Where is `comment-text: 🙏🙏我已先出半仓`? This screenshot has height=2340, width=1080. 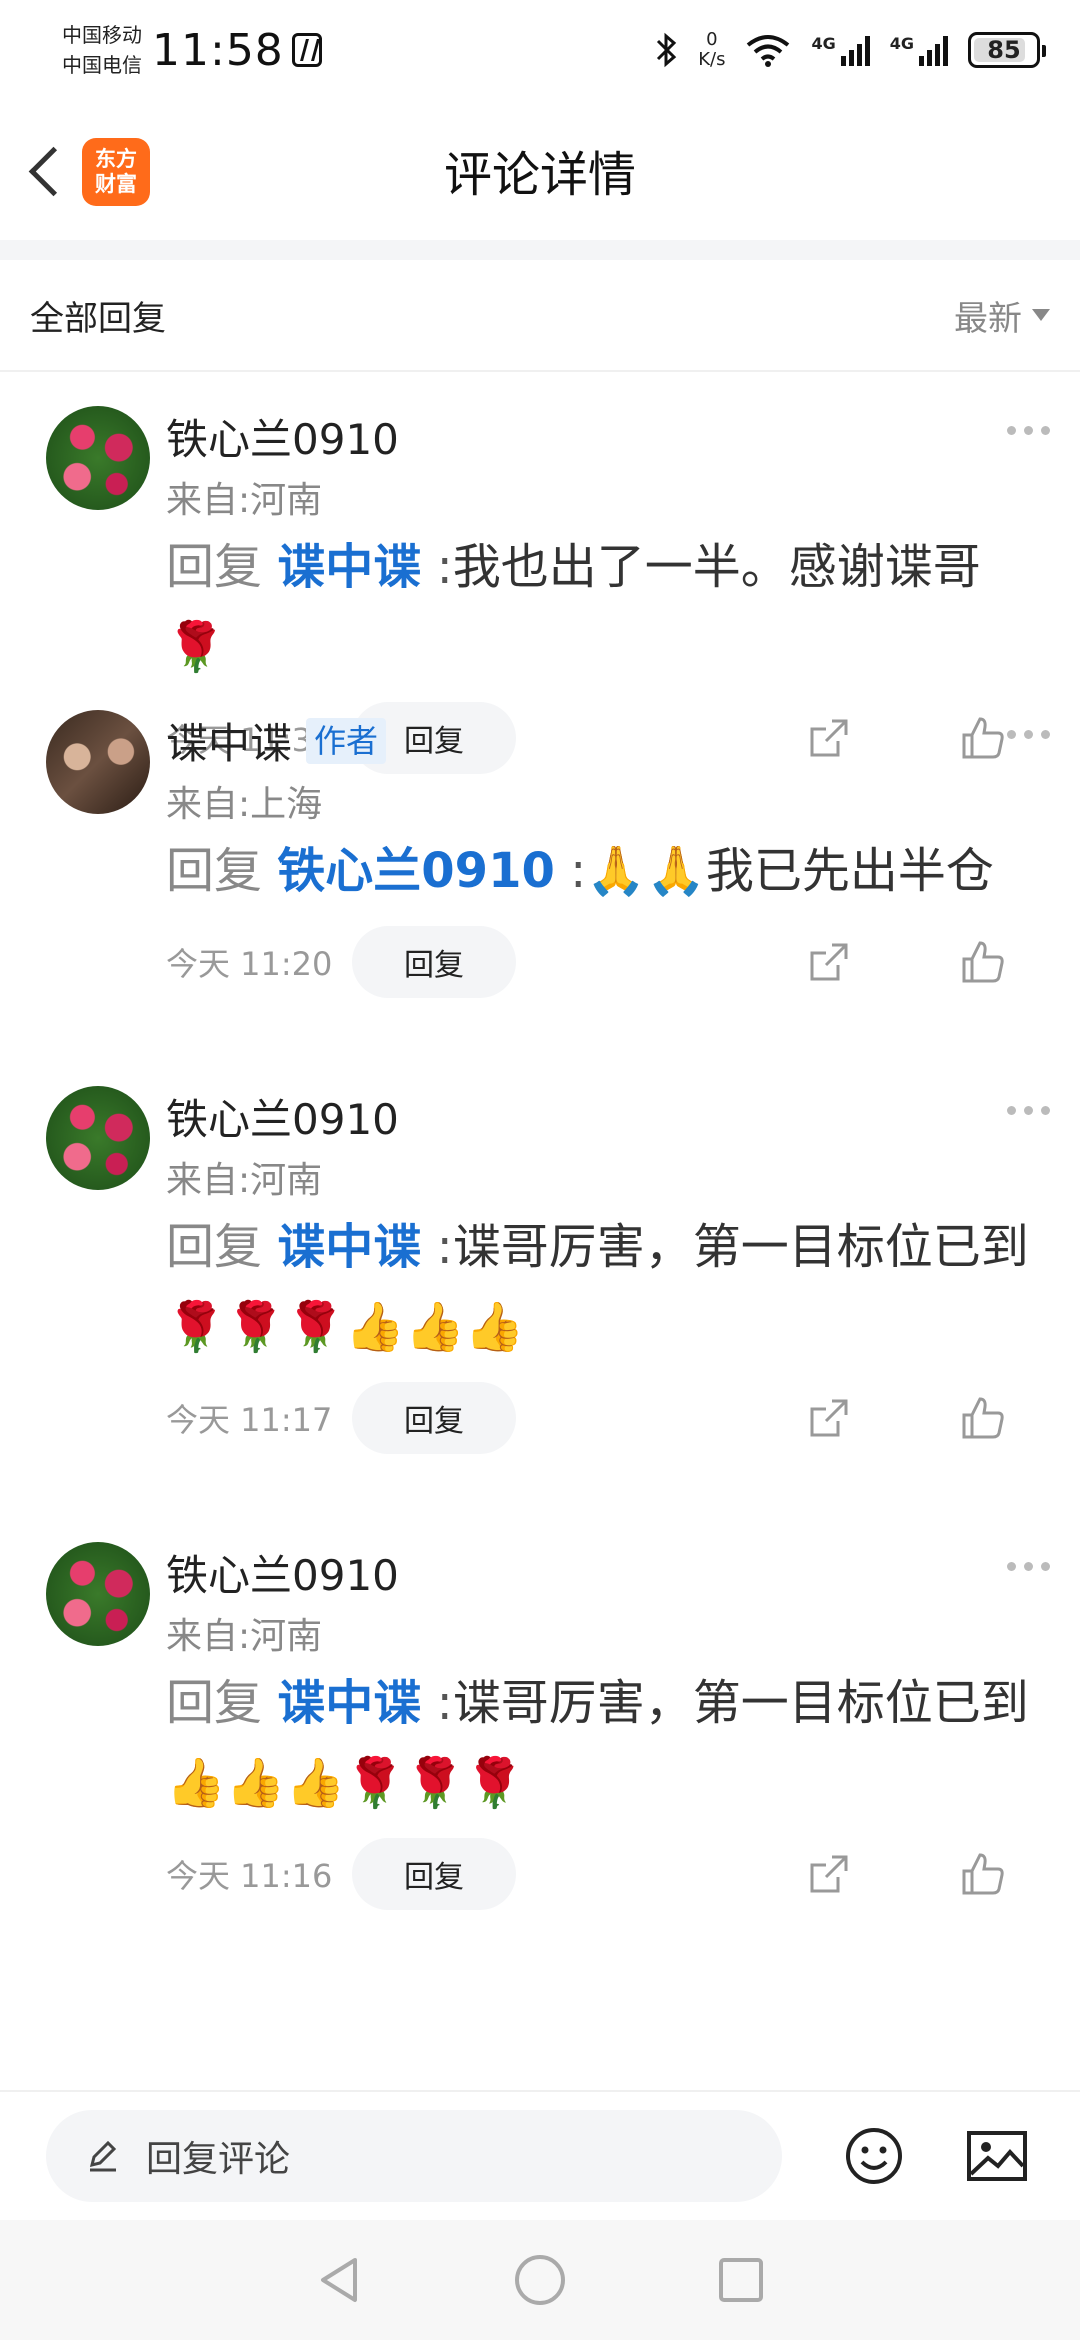
comment-text: 🙏🙏我已先出半仓 is located at coordinates (790, 871).